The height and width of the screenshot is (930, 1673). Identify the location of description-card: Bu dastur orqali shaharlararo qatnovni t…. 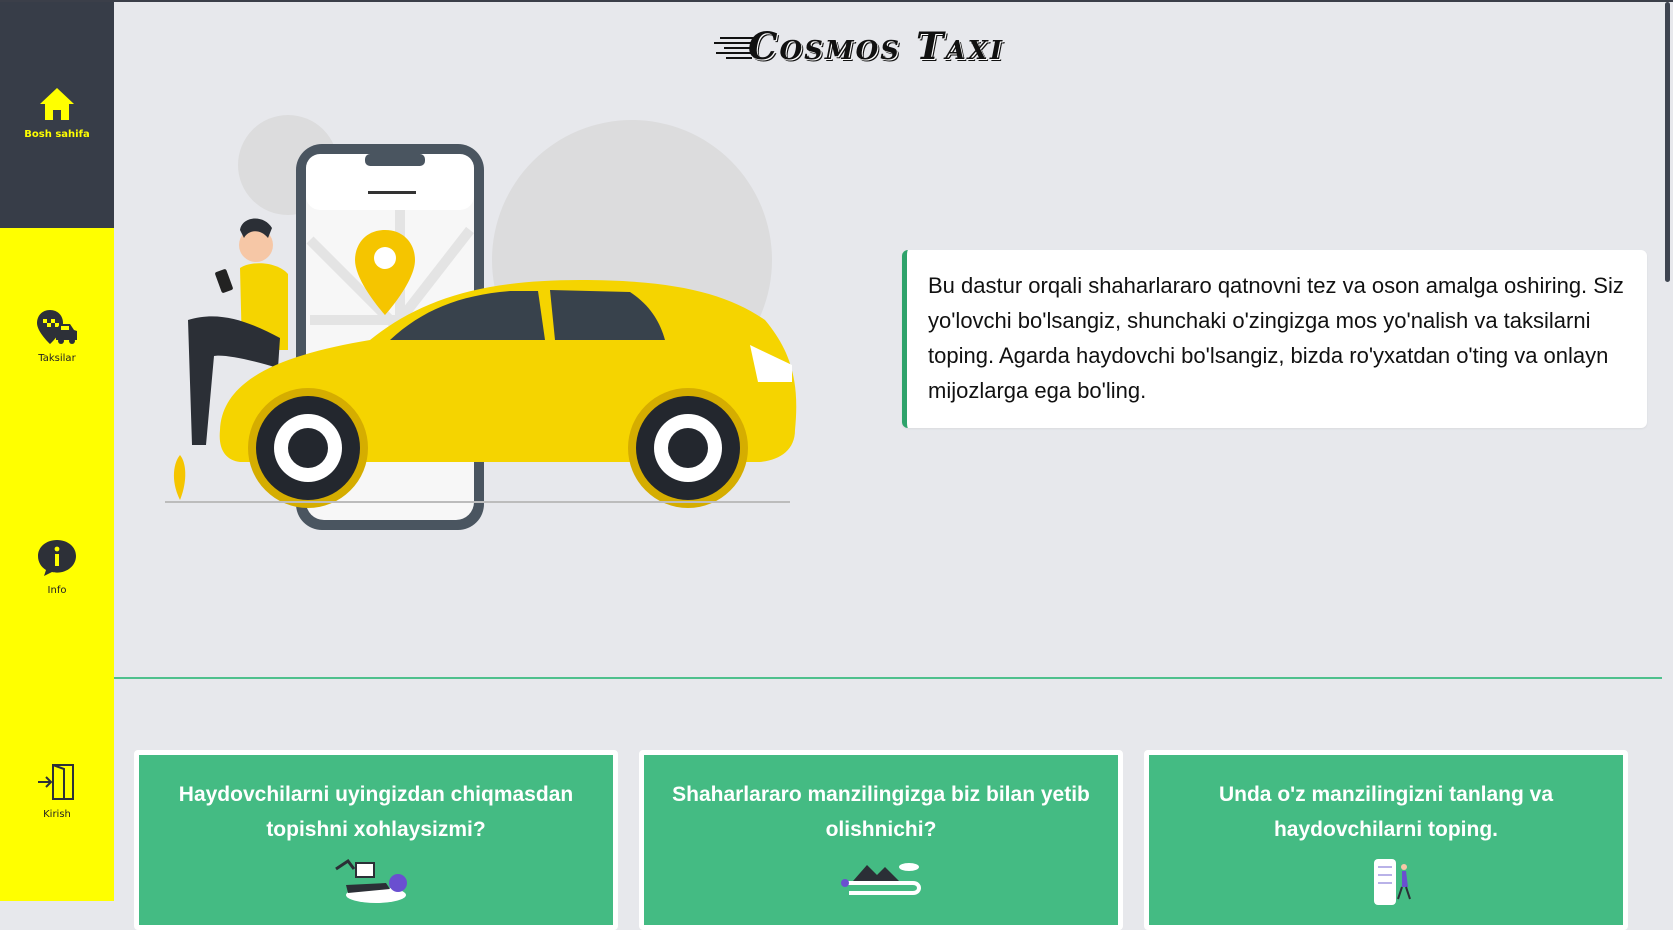
(1274, 339).